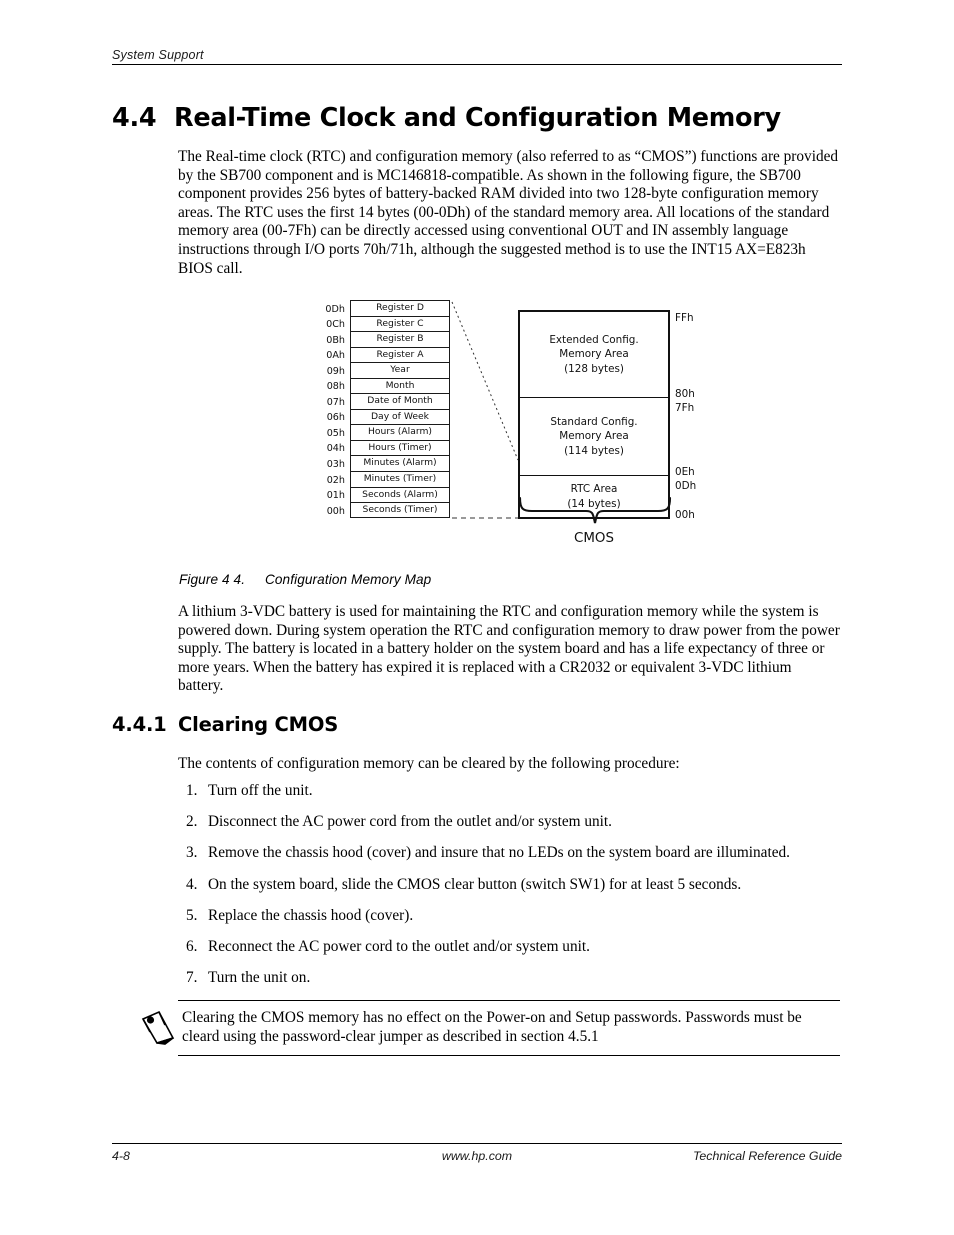  Describe the element at coordinates (477, 1156) in the screenshot. I see `footer-url: www.hp.com` at that location.